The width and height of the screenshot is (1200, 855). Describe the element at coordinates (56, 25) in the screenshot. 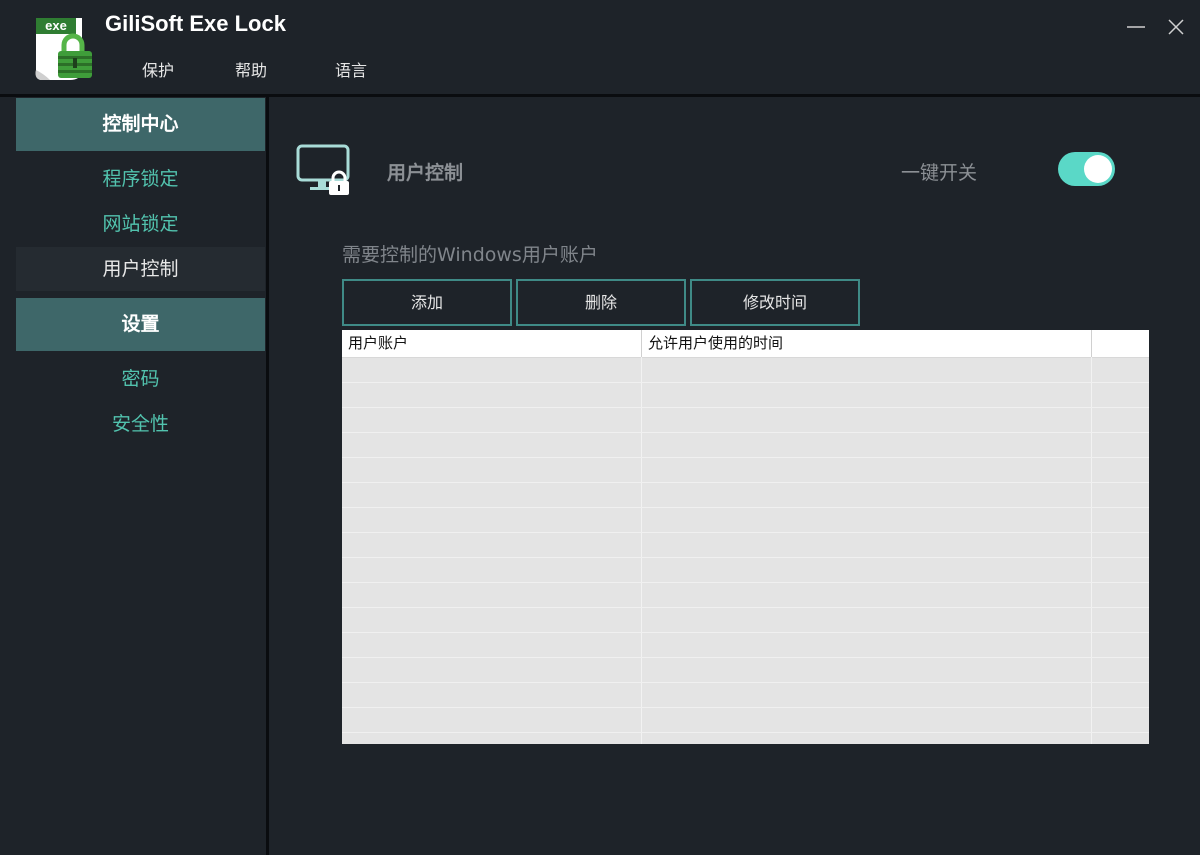

I see `svg-text: exe` at that location.